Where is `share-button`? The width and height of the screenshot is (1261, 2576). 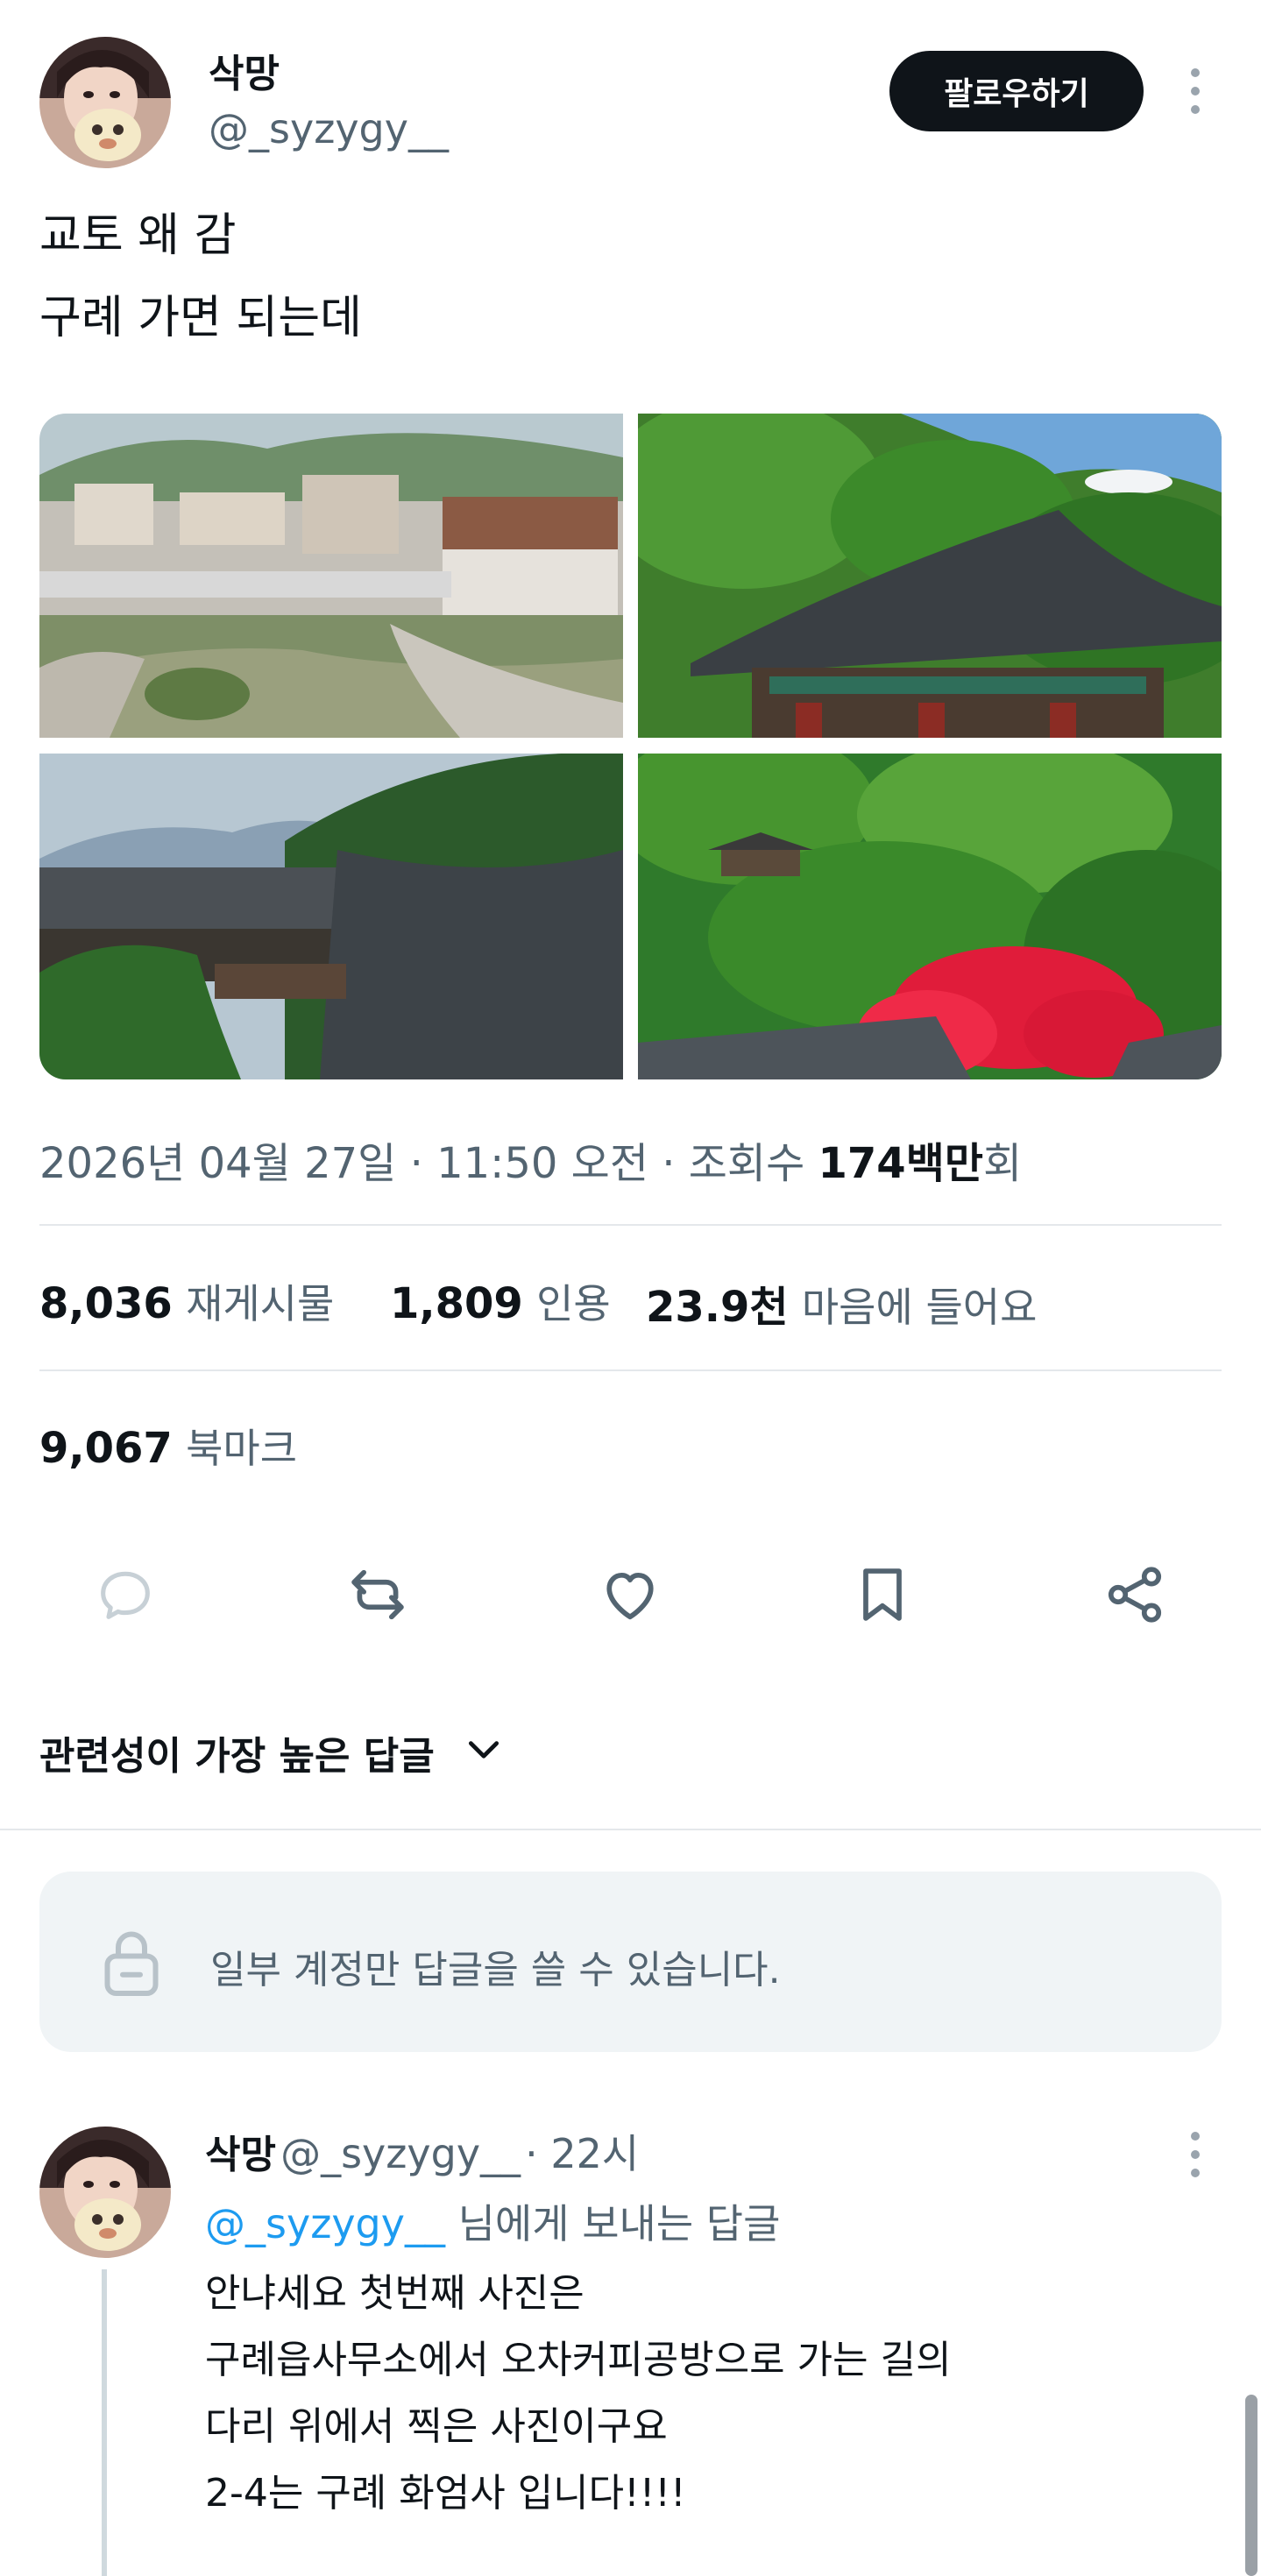 share-button is located at coordinates (1135, 1594).